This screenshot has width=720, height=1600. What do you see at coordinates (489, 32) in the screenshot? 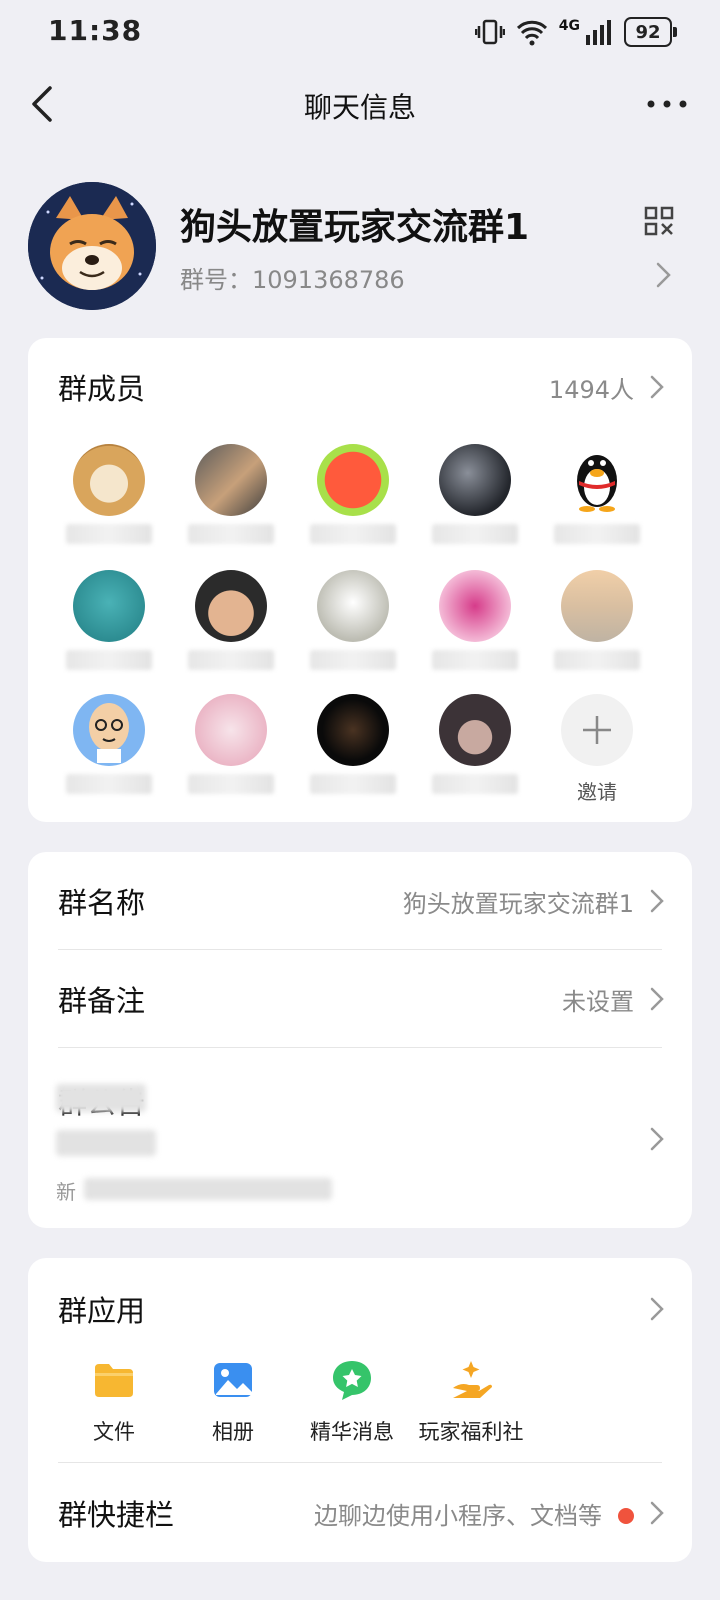
I see `vibrate-icon` at bounding box center [489, 32].